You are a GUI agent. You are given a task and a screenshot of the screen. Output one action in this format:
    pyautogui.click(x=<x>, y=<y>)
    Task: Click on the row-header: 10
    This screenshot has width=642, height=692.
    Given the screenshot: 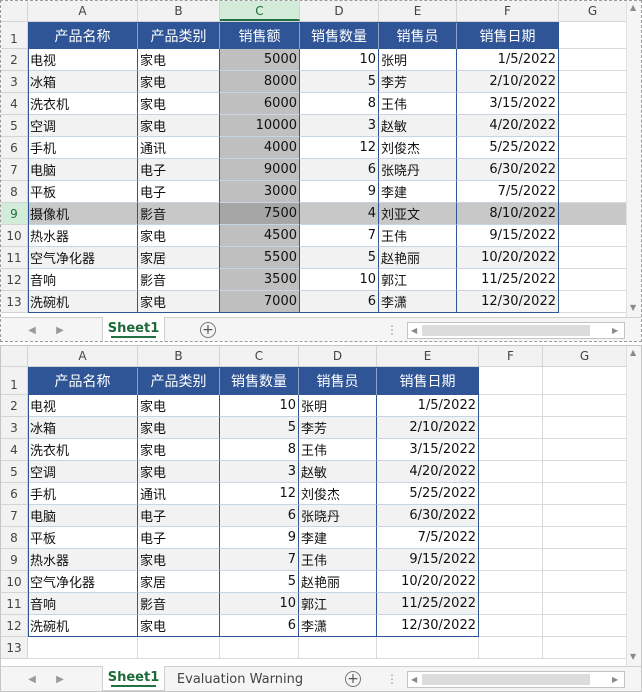 What is the action you would take?
    pyautogui.click(x=14, y=236)
    